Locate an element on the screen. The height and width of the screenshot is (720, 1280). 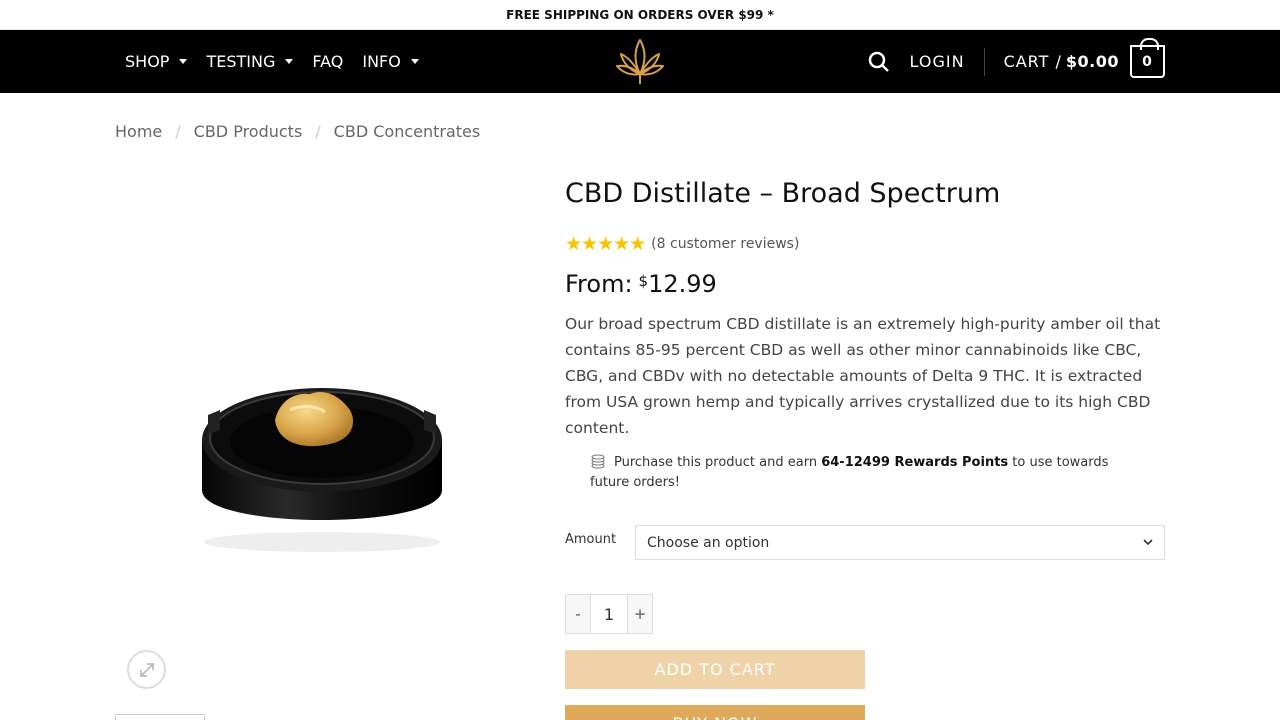
quantity-decrease-button: - is located at coordinates (578, 614).